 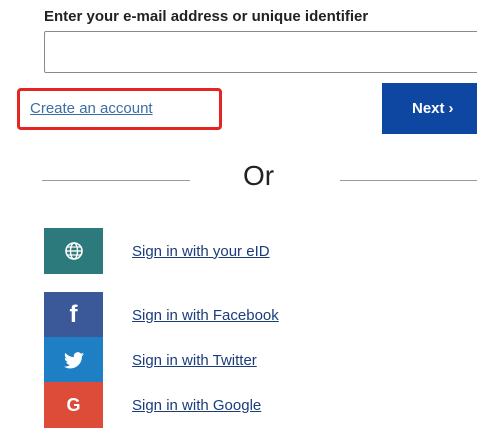 I want to click on facebook-icon: f, so click(x=73, y=315).